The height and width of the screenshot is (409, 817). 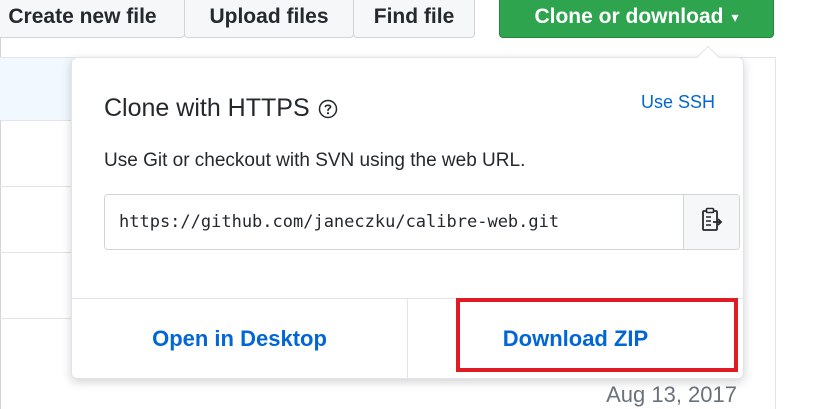 I want to click on upload-files-button: Upload files, so click(x=269, y=19).